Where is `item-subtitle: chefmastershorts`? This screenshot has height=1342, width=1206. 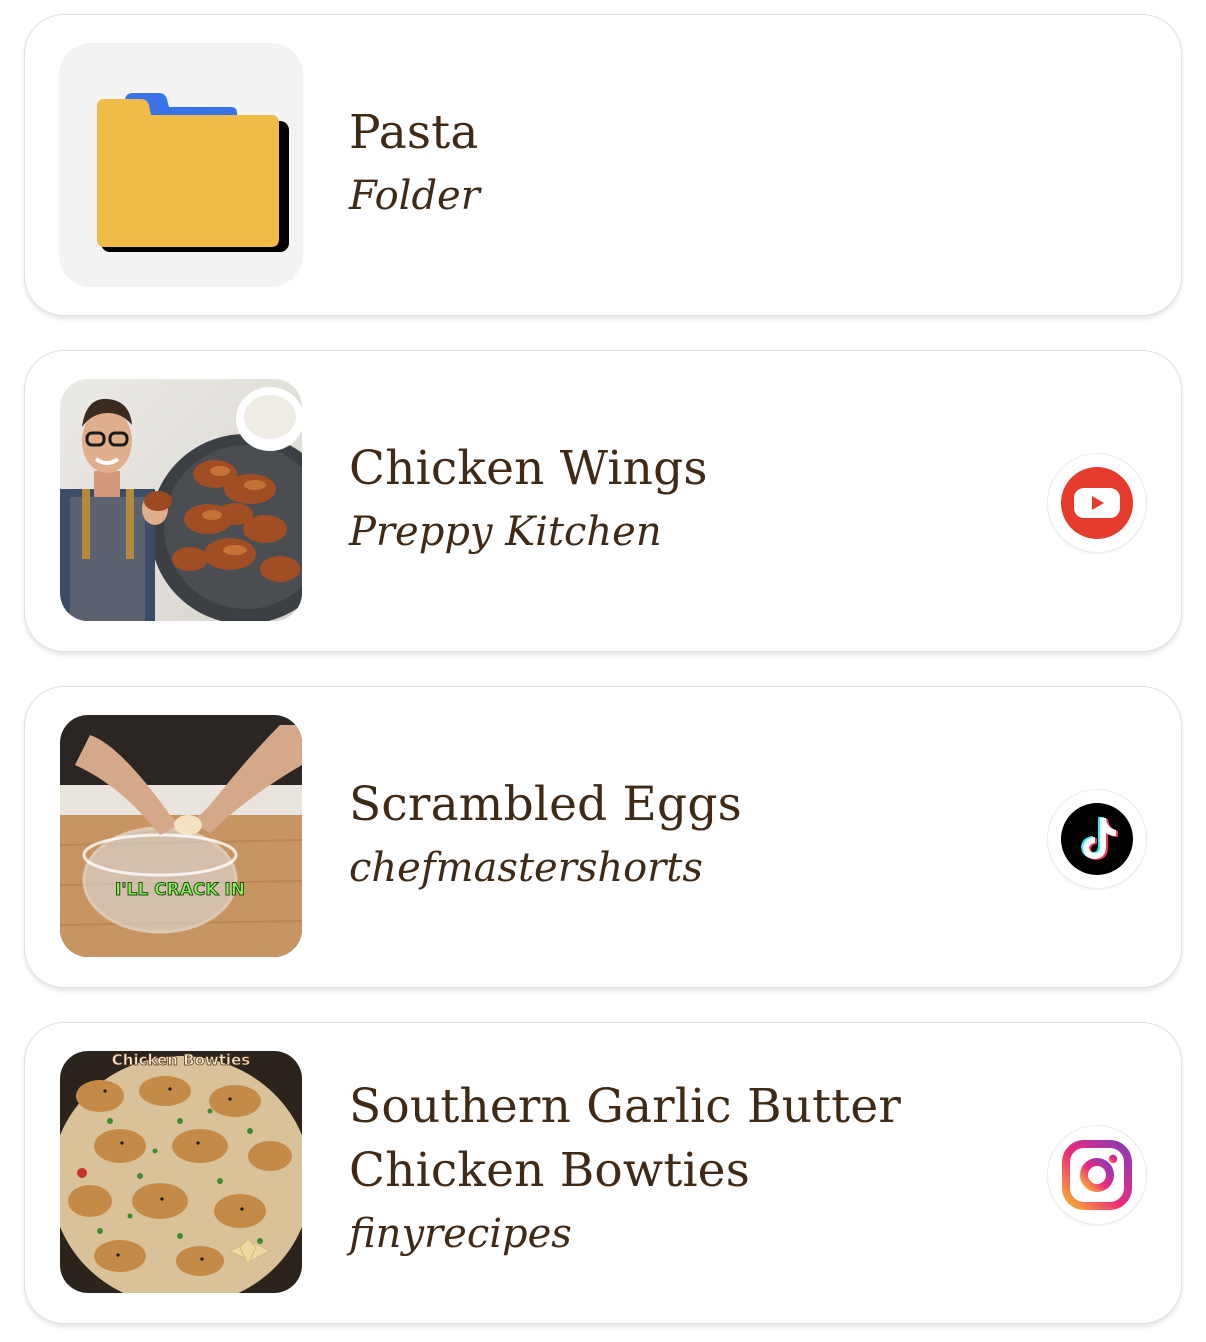
item-subtitle: chefmastershorts is located at coordinates (526, 868).